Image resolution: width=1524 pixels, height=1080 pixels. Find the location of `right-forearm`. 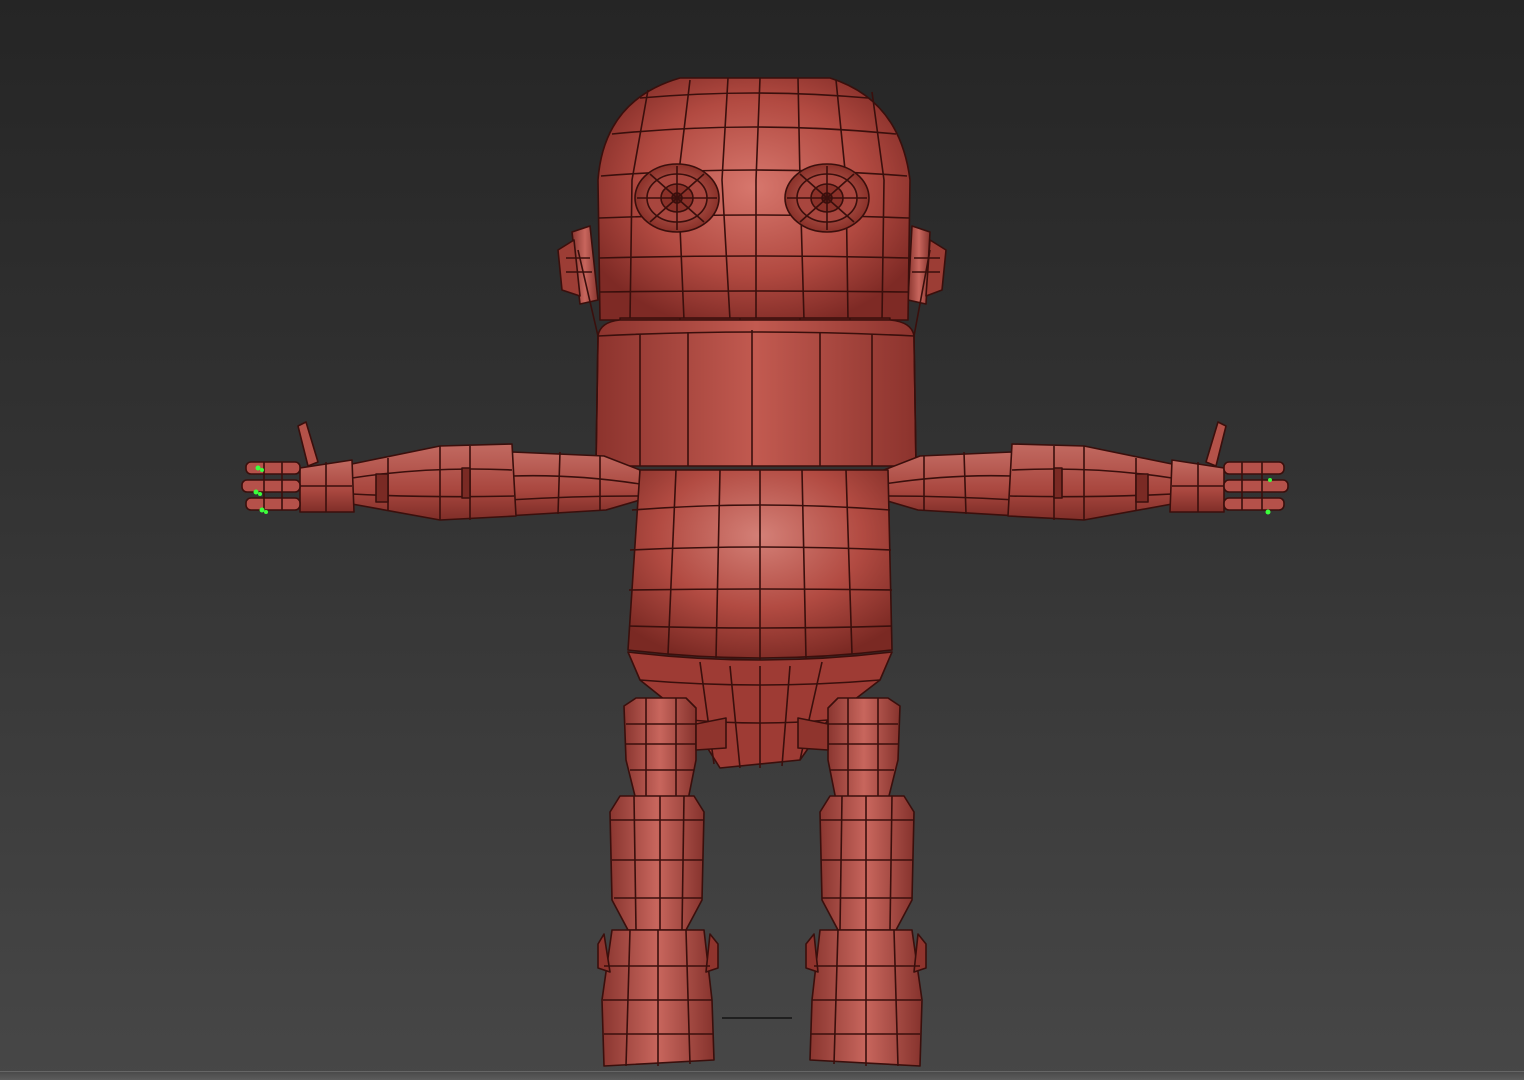

right-forearm is located at coordinates (1090, 482).